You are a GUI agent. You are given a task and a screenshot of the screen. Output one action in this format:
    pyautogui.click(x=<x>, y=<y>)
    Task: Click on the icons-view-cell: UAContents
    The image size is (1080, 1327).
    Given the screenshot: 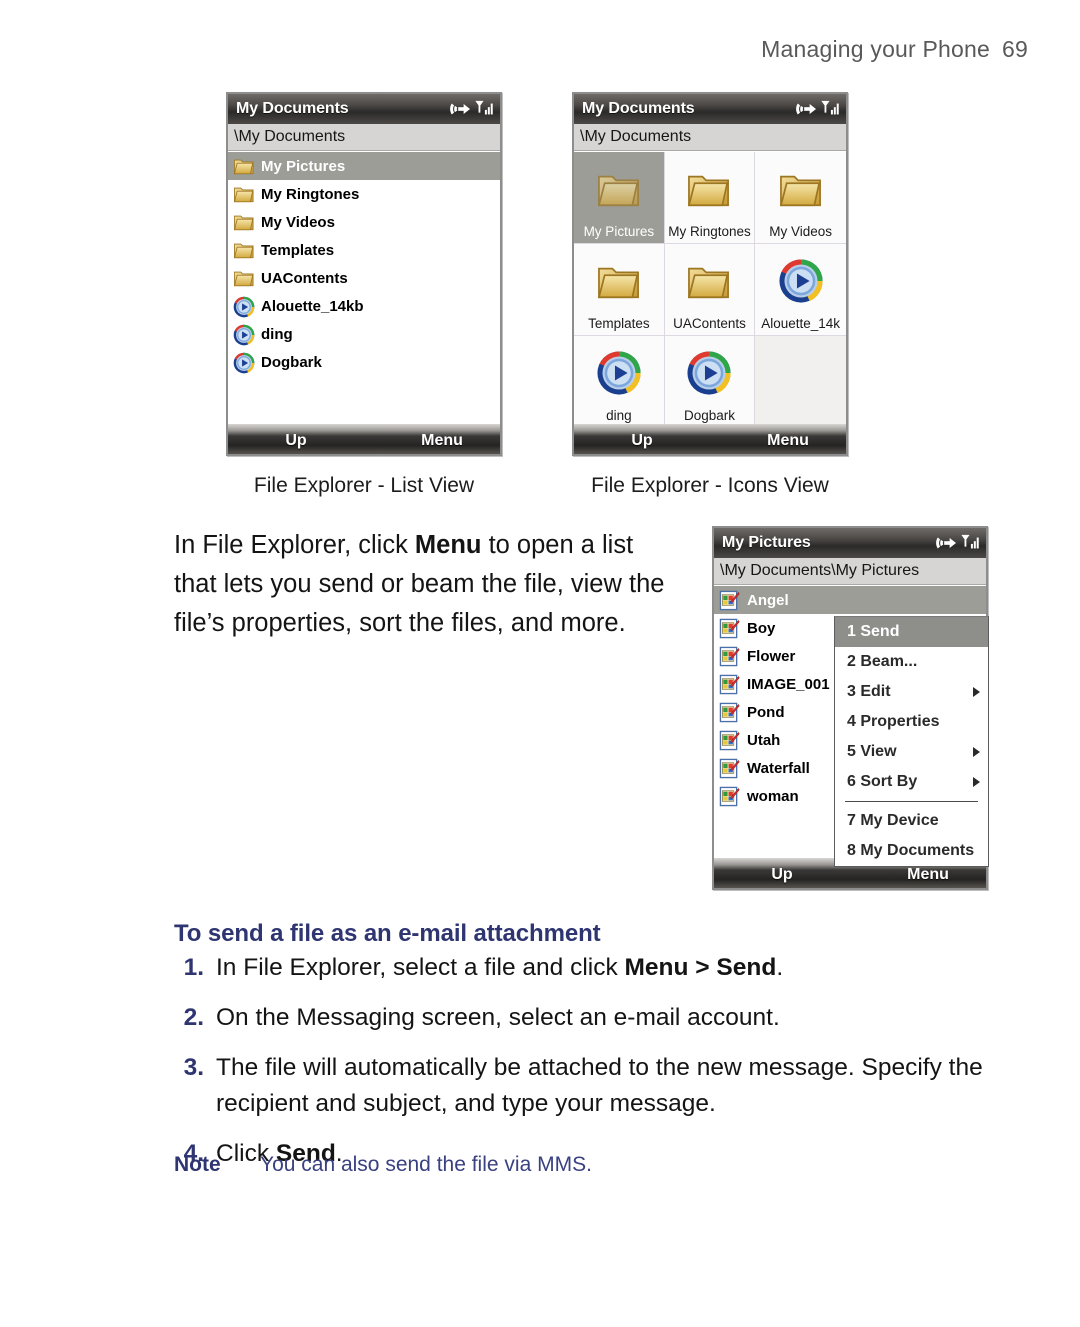 What is the action you would take?
    pyautogui.click(x=710, y=290)
    